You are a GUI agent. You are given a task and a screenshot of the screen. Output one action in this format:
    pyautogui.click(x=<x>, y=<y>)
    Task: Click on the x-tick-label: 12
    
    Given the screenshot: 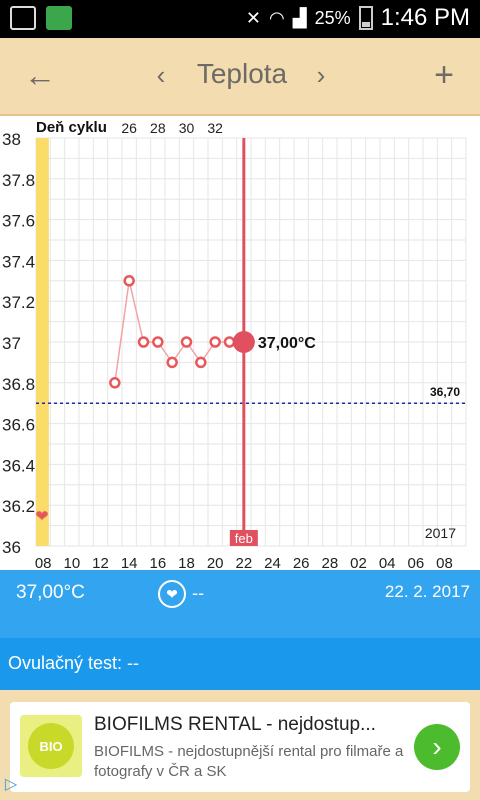 What is the action you would take?
    pyautogui.click(x=100, y=562)
    